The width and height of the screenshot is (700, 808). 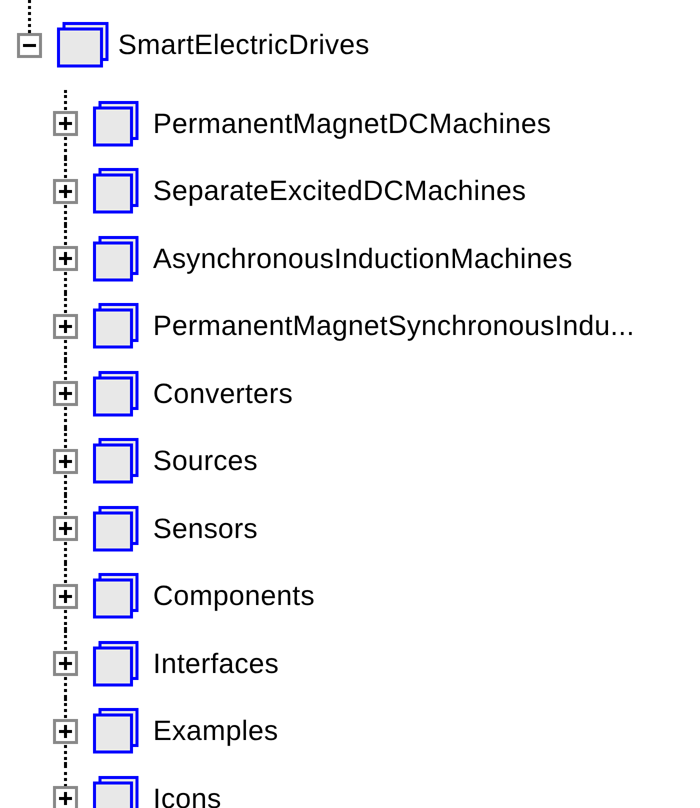 What do you see at coordinates (216, 664) in the screenshot?
I see `tree-item: Interfaces` at bounding box center [216, 664].